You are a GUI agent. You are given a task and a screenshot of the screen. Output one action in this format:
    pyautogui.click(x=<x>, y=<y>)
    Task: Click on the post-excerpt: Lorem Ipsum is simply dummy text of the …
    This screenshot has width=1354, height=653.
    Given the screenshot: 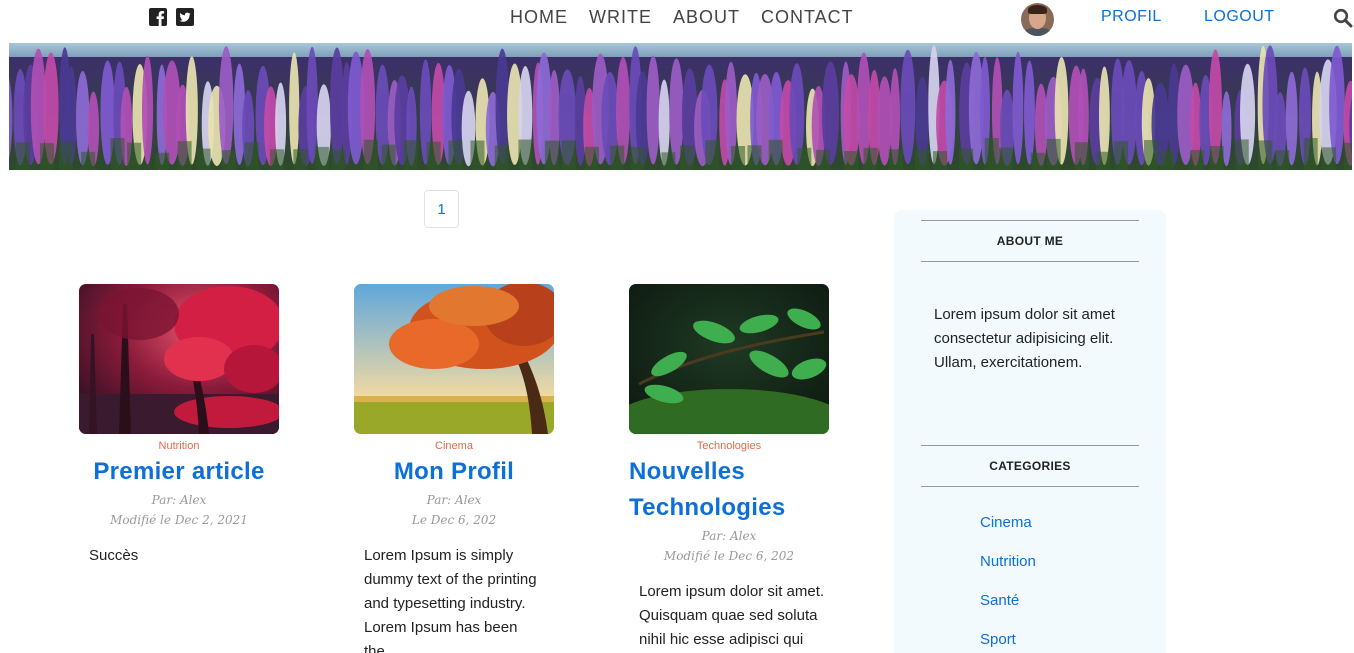 What is the action you would take?
    pyautogui.click(x=450, y=600)
    